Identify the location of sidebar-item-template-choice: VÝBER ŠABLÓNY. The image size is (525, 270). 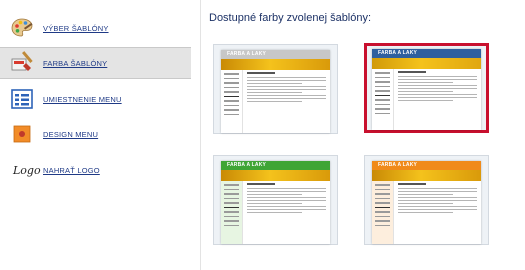
(95, 28).